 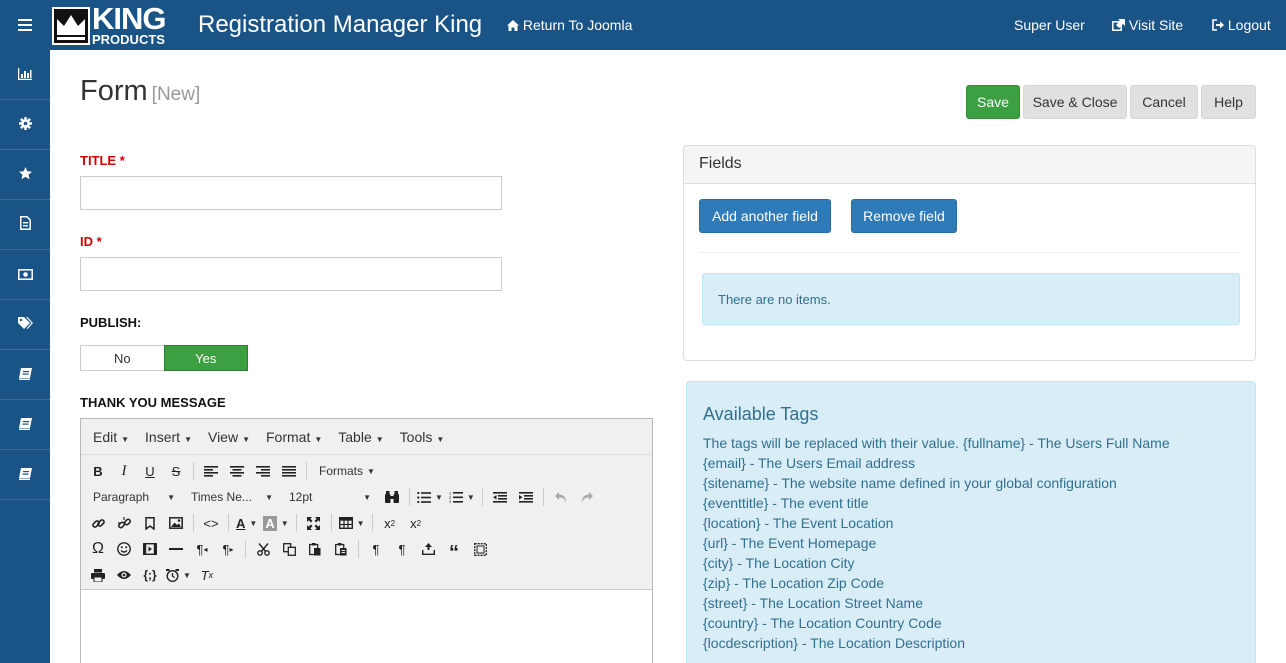 I want to click on sidebar-item-tags, so click(x=25, y=325).